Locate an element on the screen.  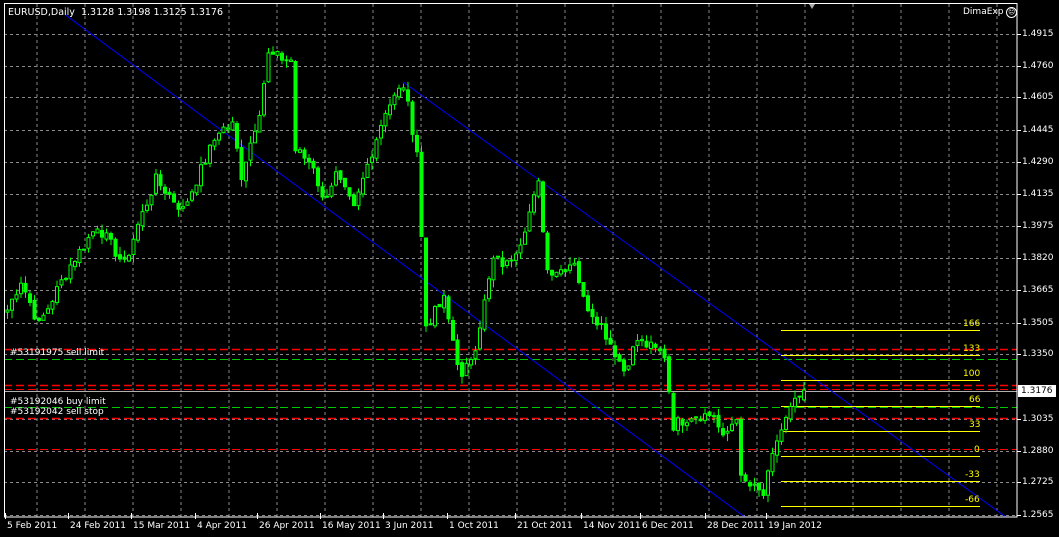
expert-advisor-label: DimaExp ☹ is located at coordinates (990, 12).